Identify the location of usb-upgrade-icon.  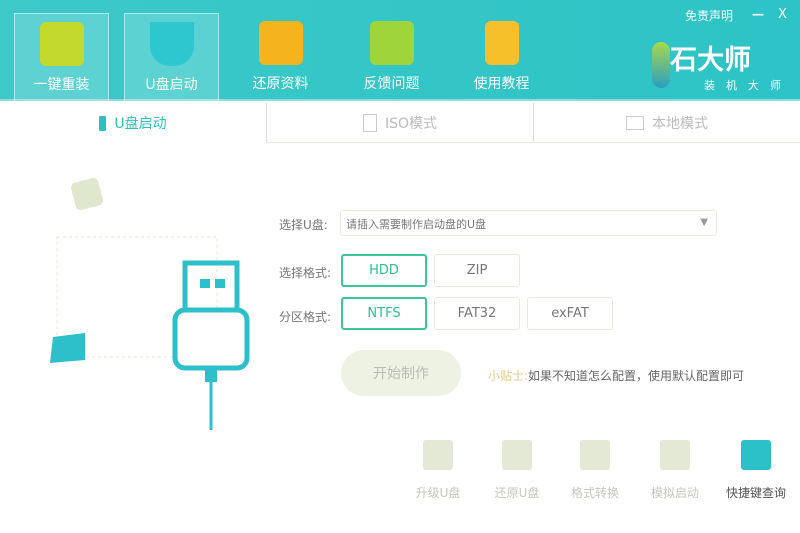
(438, 455).